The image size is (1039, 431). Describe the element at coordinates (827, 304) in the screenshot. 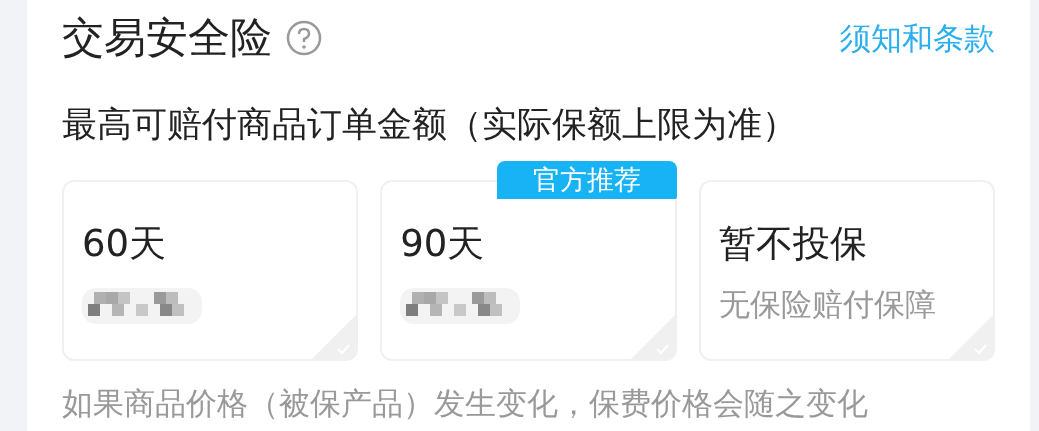

I see `option-note: 无保险赔付保障` at that location.